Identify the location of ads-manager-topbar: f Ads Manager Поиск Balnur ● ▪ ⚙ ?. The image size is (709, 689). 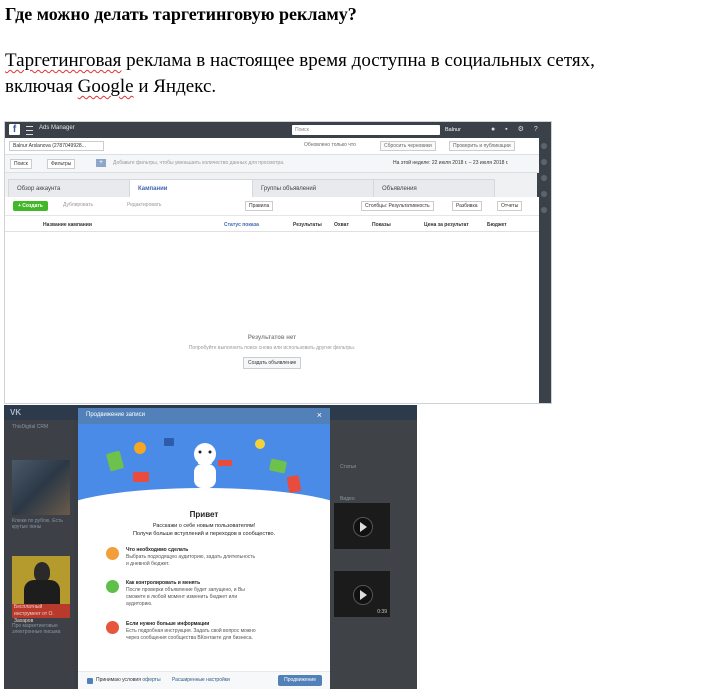
(278, 130).